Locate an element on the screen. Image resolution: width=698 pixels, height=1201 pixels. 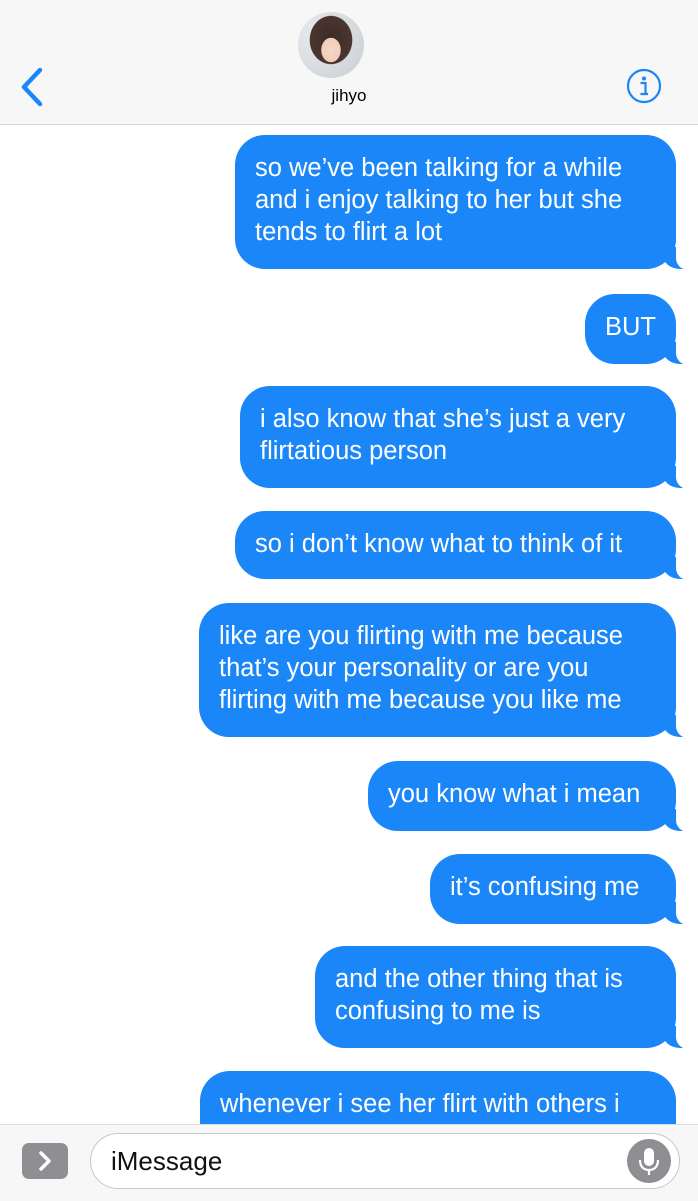
conversation-header: jihyo is located at coordinates (349, 62).